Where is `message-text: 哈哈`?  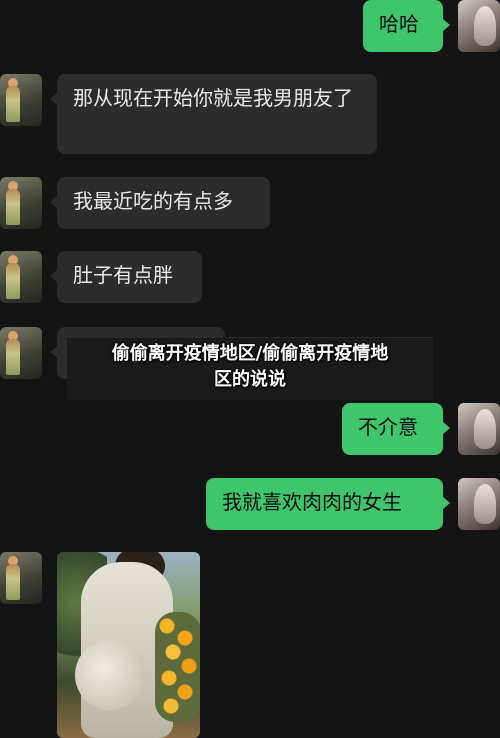
message-text: 哈哈 is located at coordinates (399, 24).